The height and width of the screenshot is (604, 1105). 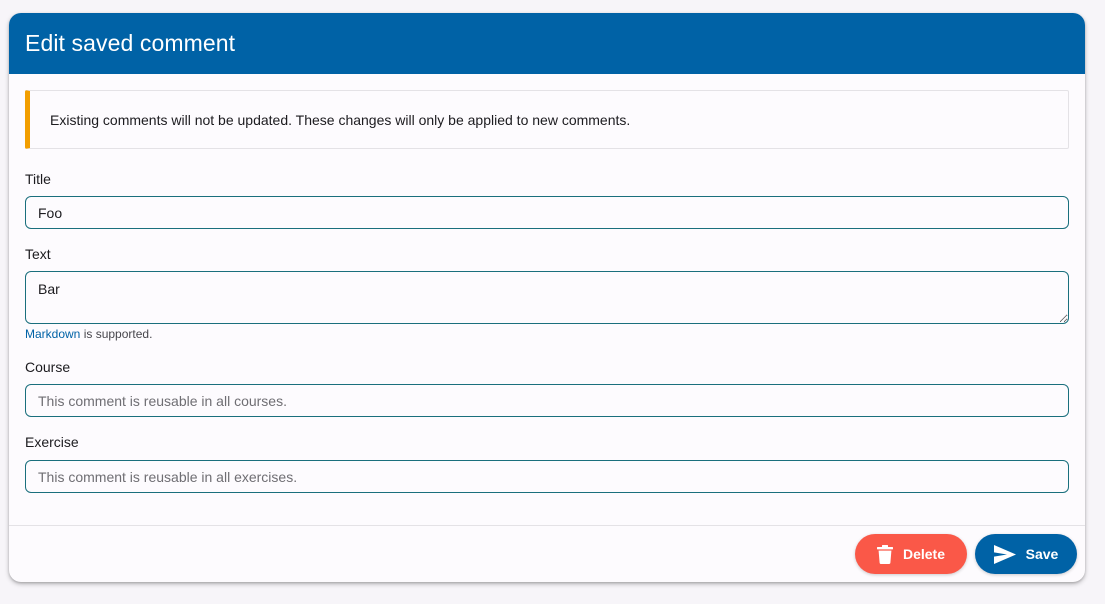 What do you see at coordinates (547, 400) in the screenshot?
I see `course-input` at bounding box center [547, 400].